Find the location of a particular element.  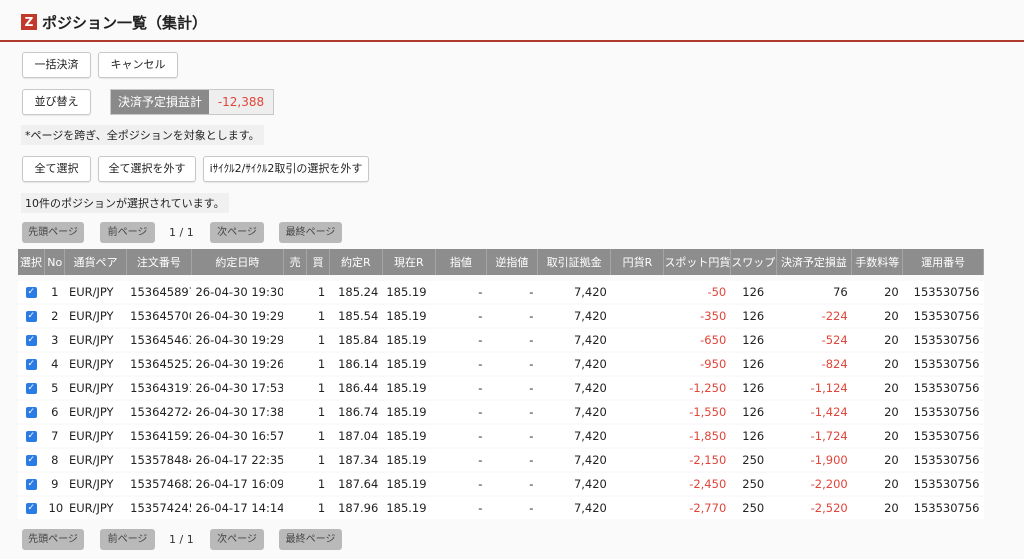

next-page-button-bottom: 次ページ is located at coordinates (237, 539).